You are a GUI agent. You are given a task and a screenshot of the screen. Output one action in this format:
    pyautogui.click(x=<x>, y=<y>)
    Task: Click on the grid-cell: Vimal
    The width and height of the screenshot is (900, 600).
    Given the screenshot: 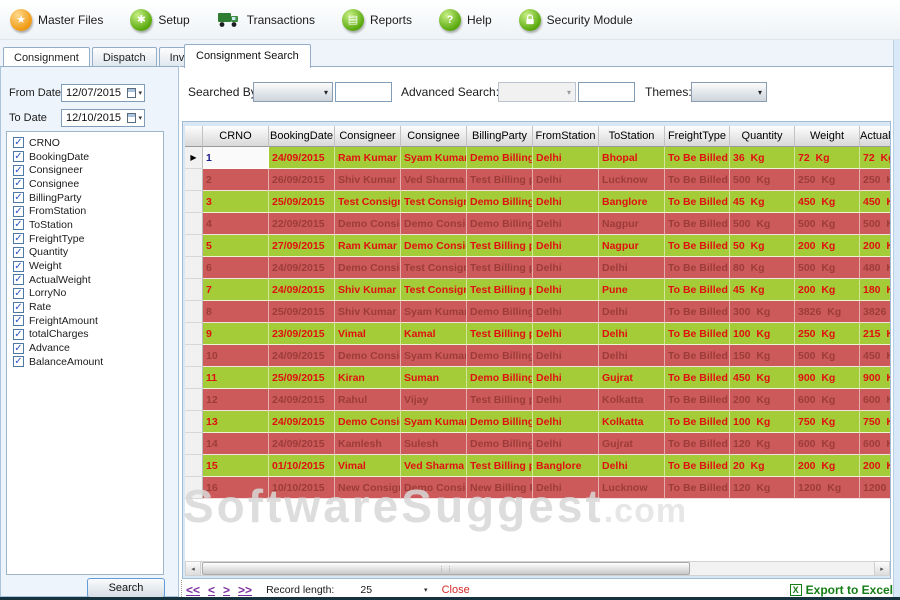 What is the action you would take?
    pyautogui.click(x=368, y=466)
    